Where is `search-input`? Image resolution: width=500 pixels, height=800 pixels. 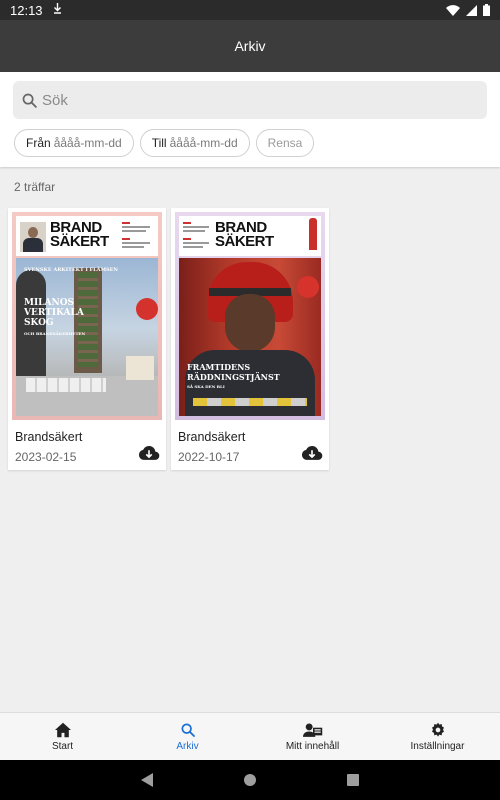 search-input is located at coordinates (252, 100).